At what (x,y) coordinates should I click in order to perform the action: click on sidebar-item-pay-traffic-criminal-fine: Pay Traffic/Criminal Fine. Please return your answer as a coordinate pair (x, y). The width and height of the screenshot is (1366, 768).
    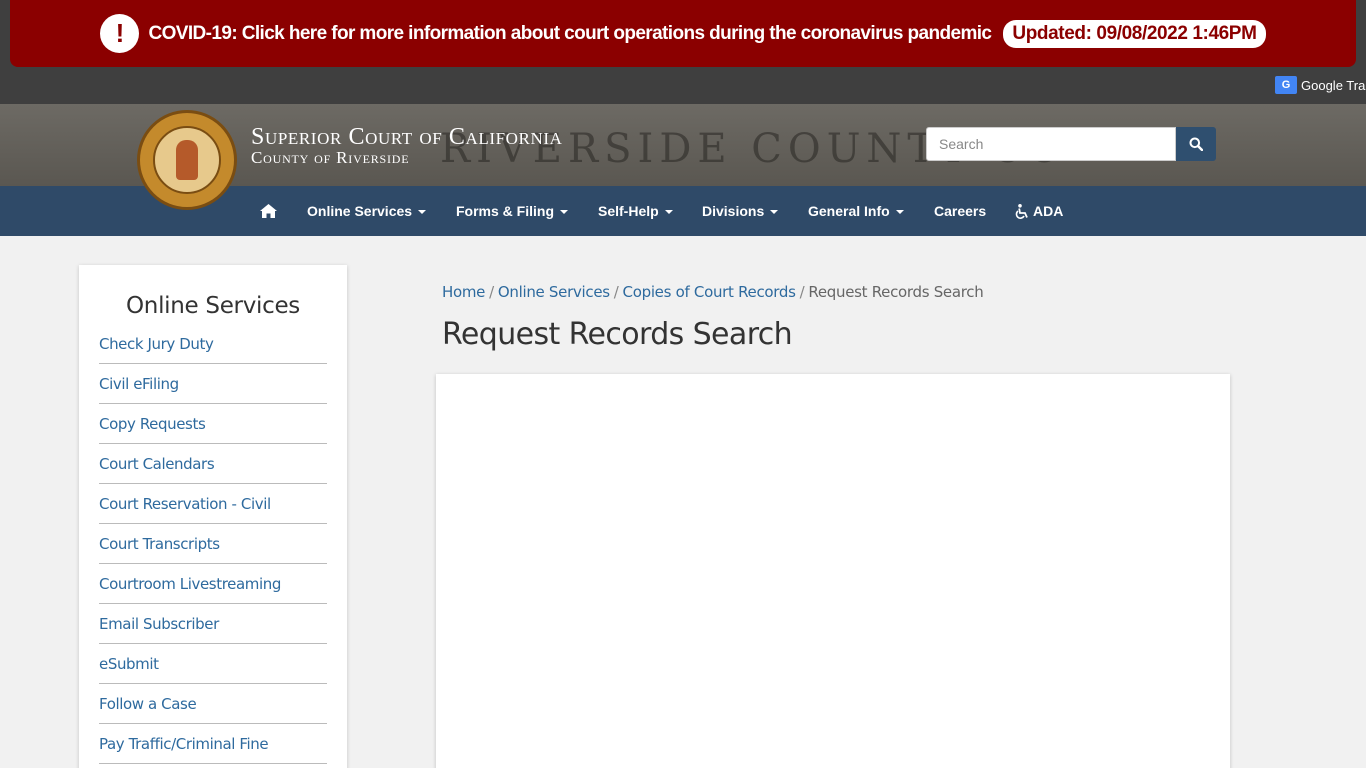
    Looking at the image, I should click on (213, 744).